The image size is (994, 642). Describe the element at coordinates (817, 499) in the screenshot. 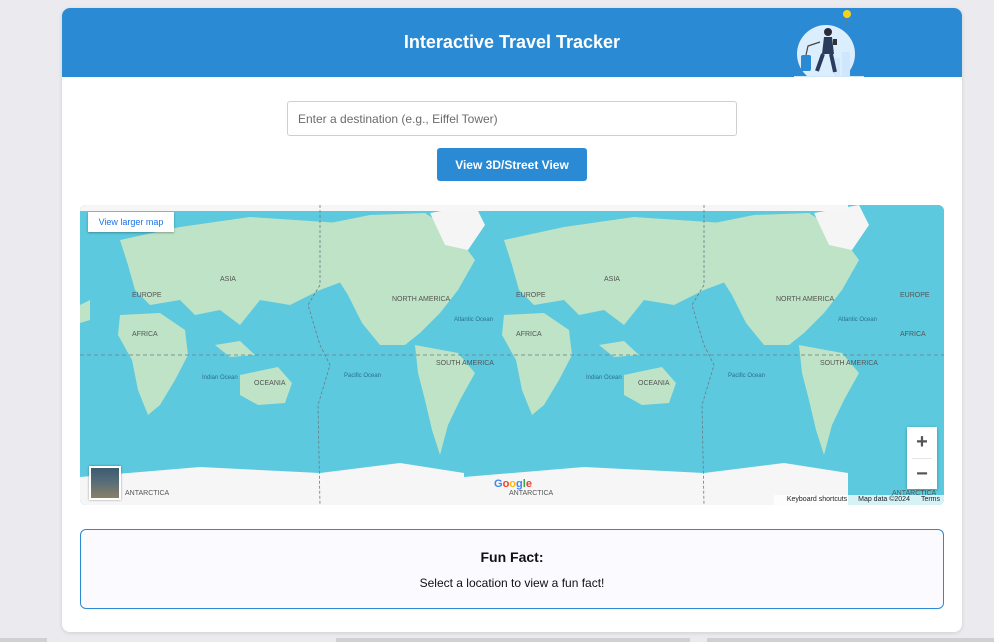

I see `keyboard-shortcuts-link: Keyboard shortcuts` at that location.